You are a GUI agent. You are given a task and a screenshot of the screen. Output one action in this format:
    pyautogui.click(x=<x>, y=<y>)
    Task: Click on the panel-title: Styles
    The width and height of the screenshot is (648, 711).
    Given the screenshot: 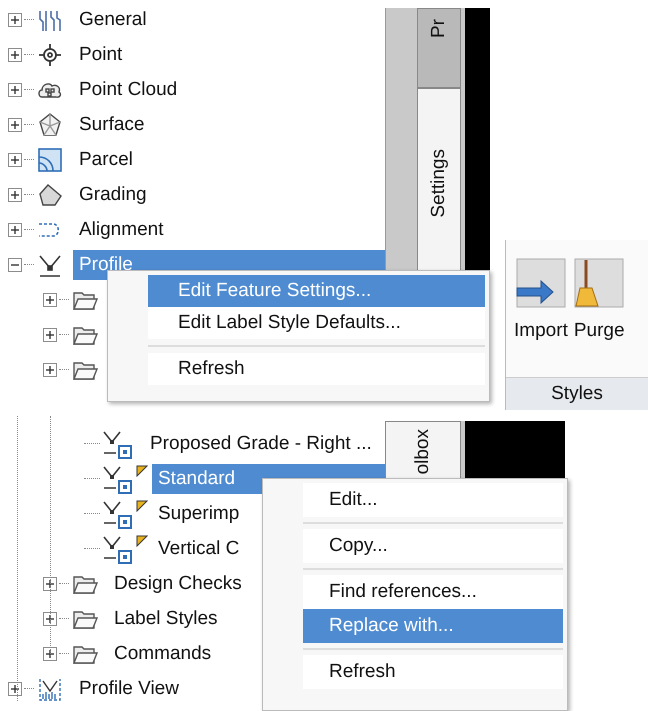 What is the action you would take?
    pyautogui.click(x=577, y=393)
    